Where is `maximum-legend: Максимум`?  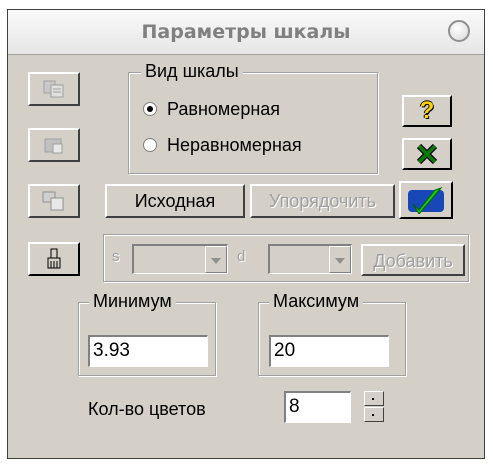 maximum-legend: Максимум is located at coordinates (316, 301).